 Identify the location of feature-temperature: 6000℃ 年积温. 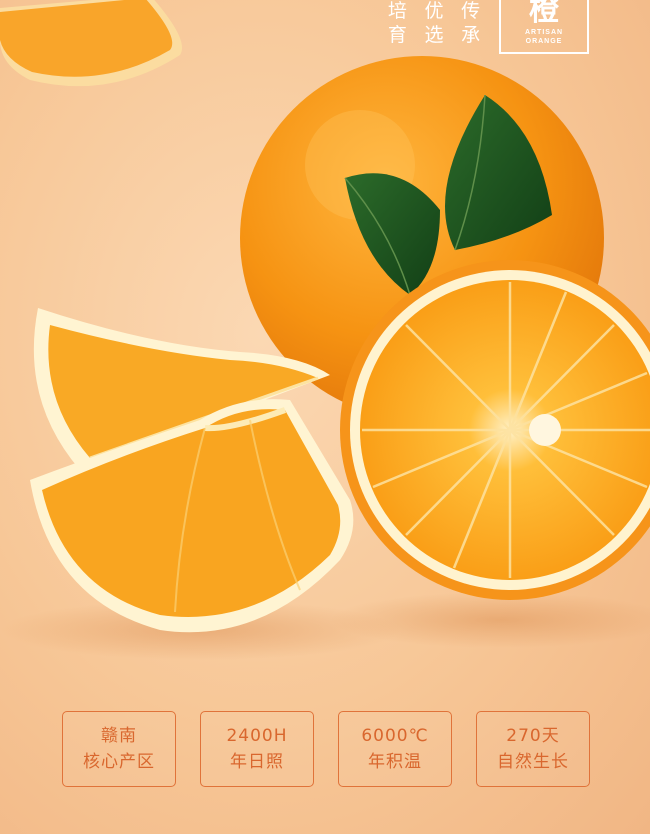
(395, 749).